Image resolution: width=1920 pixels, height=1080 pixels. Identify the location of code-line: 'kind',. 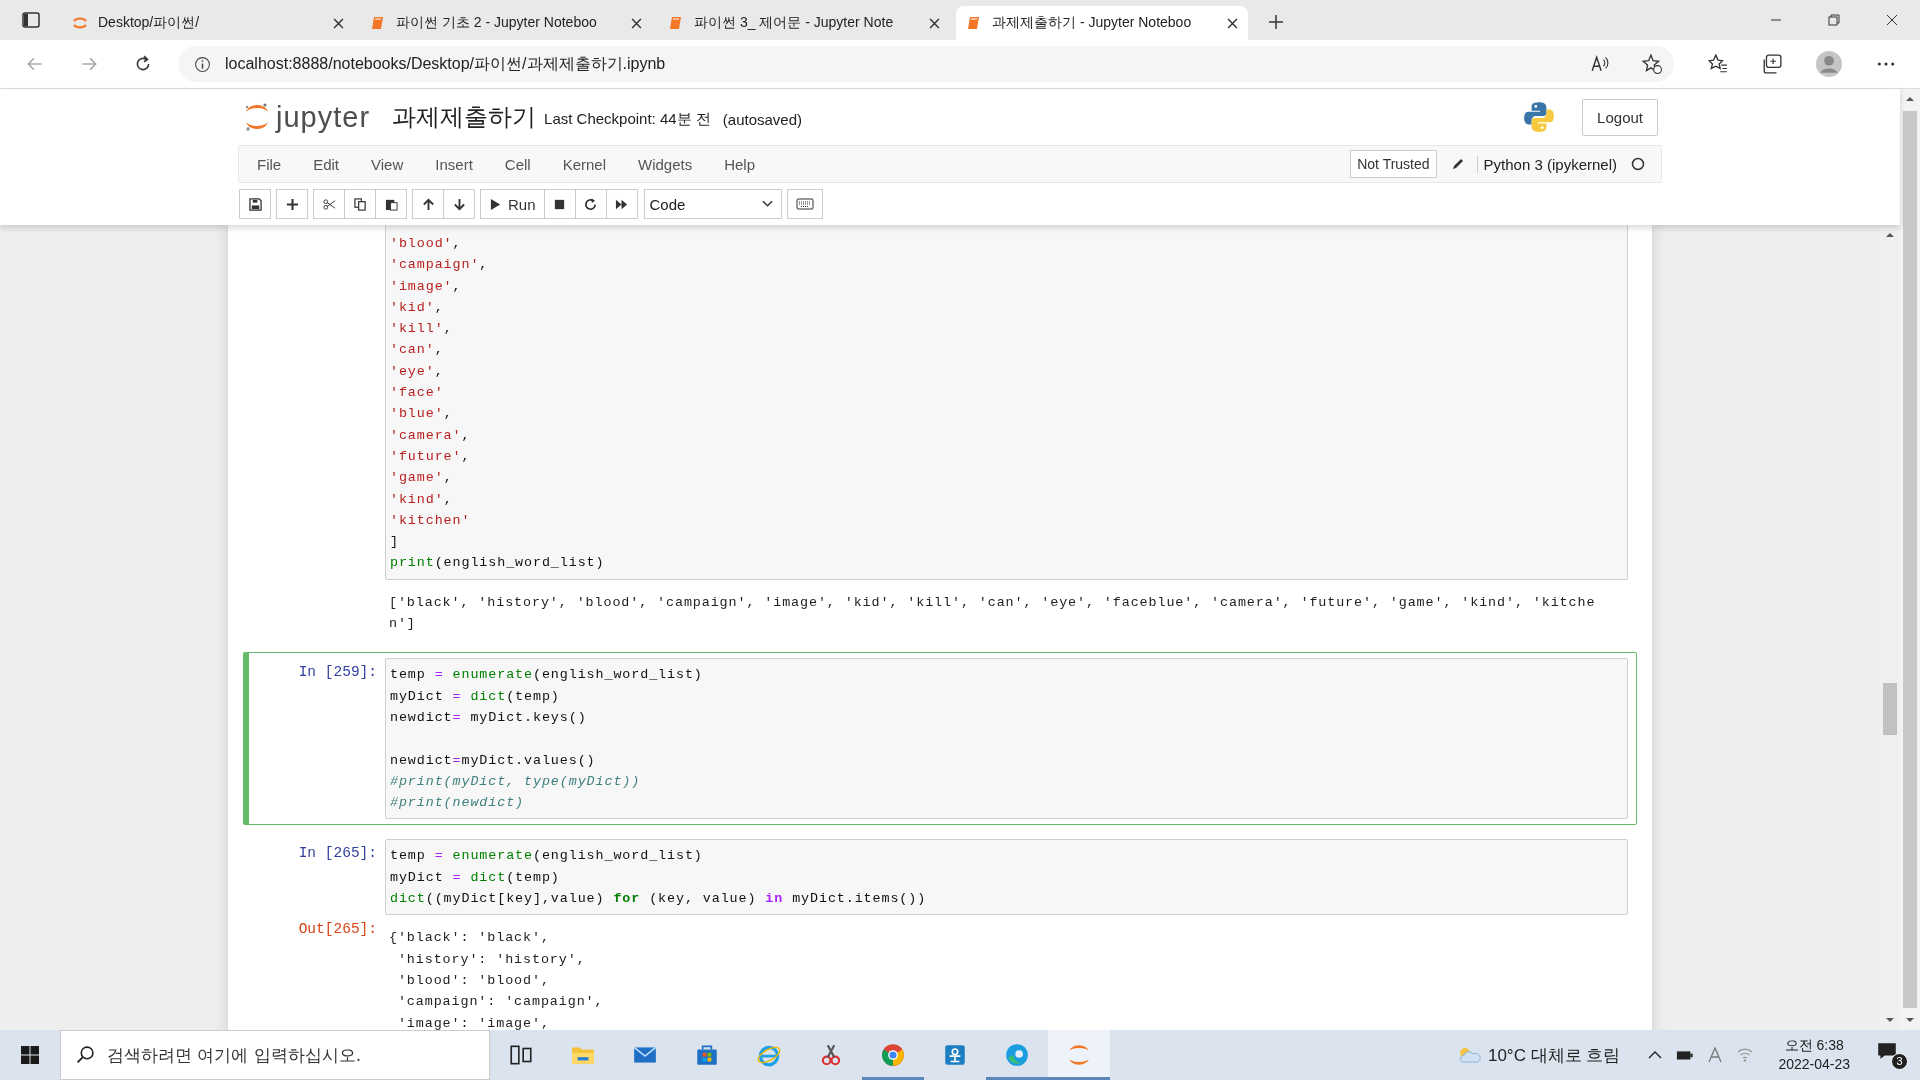
(422, 499).